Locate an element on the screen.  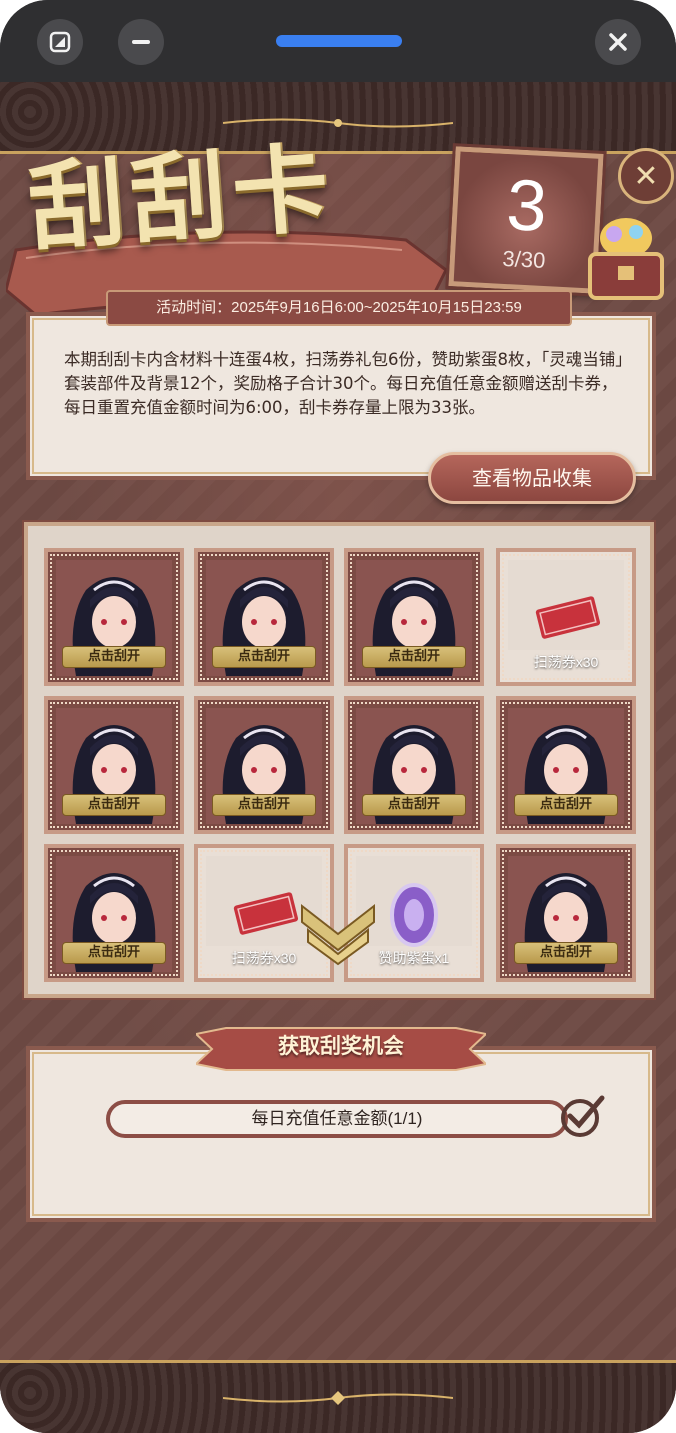
close-window-icon is located at coordinates (618, 42).